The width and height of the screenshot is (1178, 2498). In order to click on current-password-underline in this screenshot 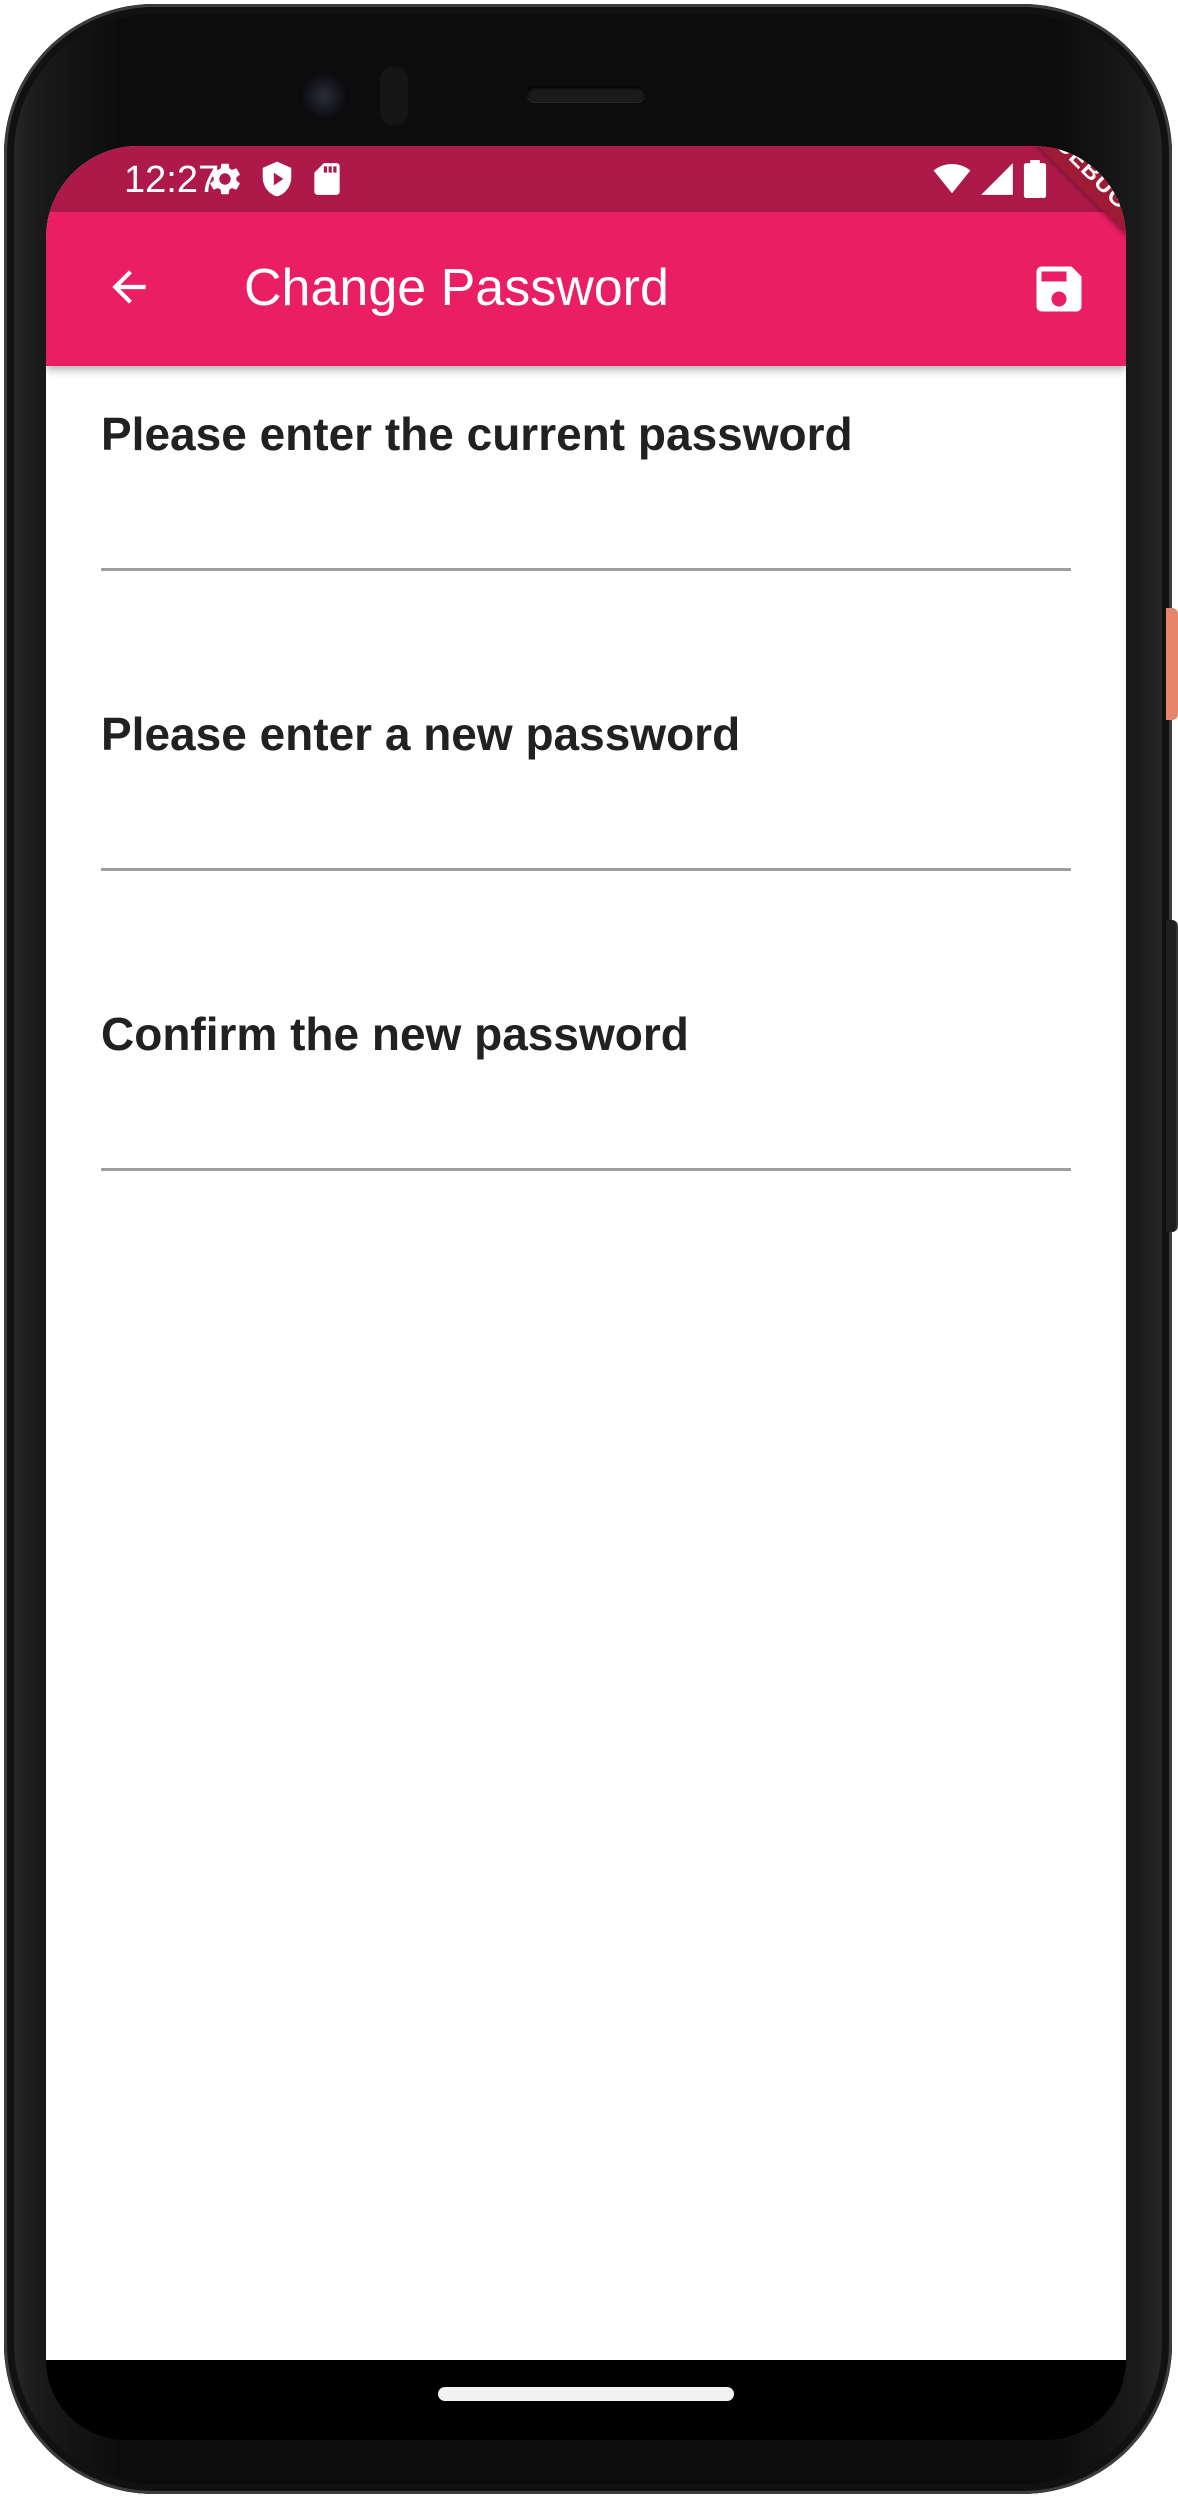, I will do `click(586, 569)`.